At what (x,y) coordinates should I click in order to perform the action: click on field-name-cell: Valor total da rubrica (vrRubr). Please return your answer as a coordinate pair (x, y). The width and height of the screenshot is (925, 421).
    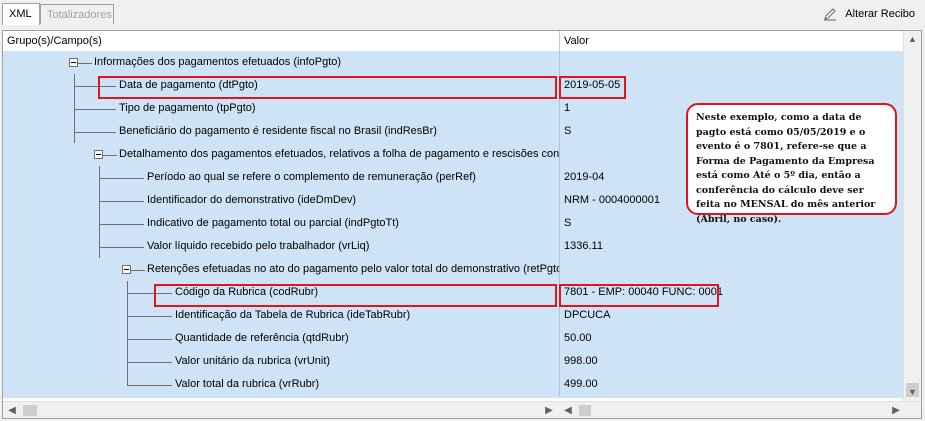
    Looking at the image, I should click on (281, 384).